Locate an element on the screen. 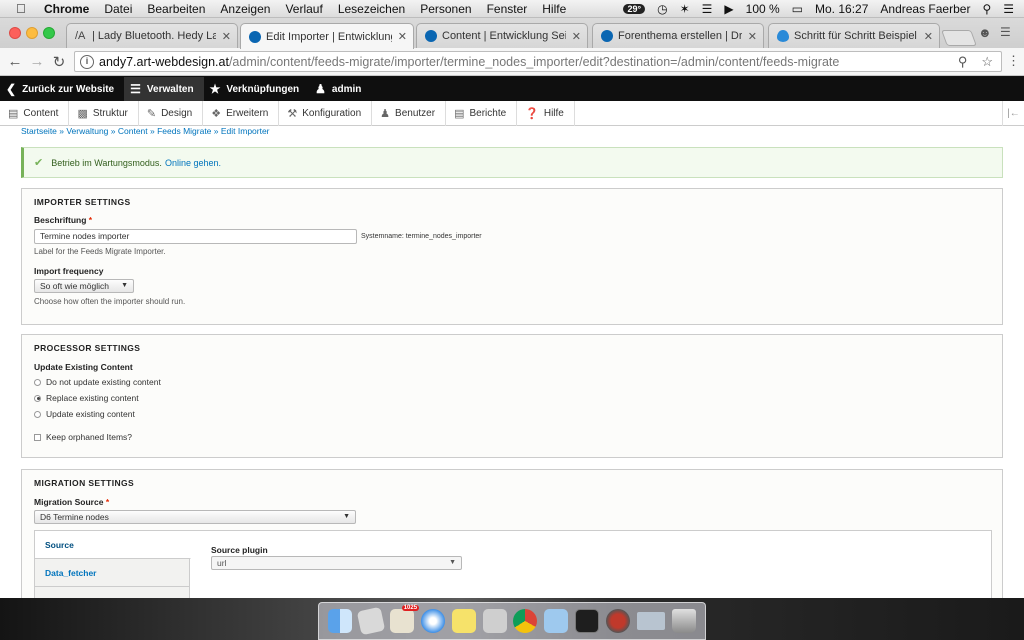 Image resolution: width=1024 pixels, height=640 pixels. menu-item-configuration: ⚒ Konfiguration is located at coordinates (326, 113).